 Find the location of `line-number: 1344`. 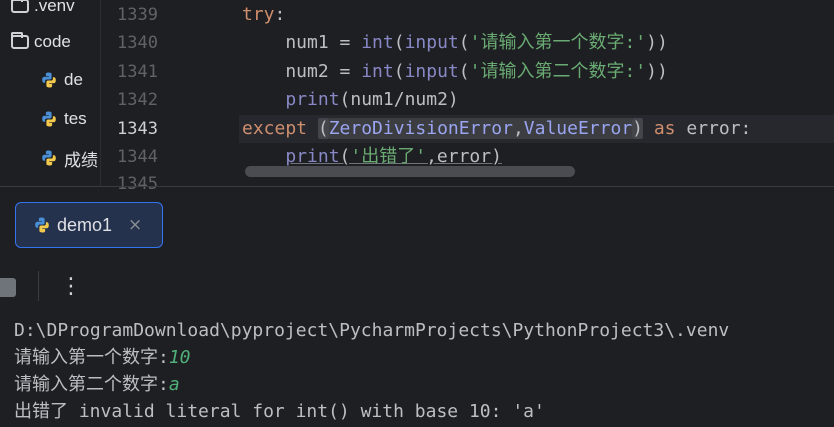

line-number: 1344 is located at coordinates (137, 157).